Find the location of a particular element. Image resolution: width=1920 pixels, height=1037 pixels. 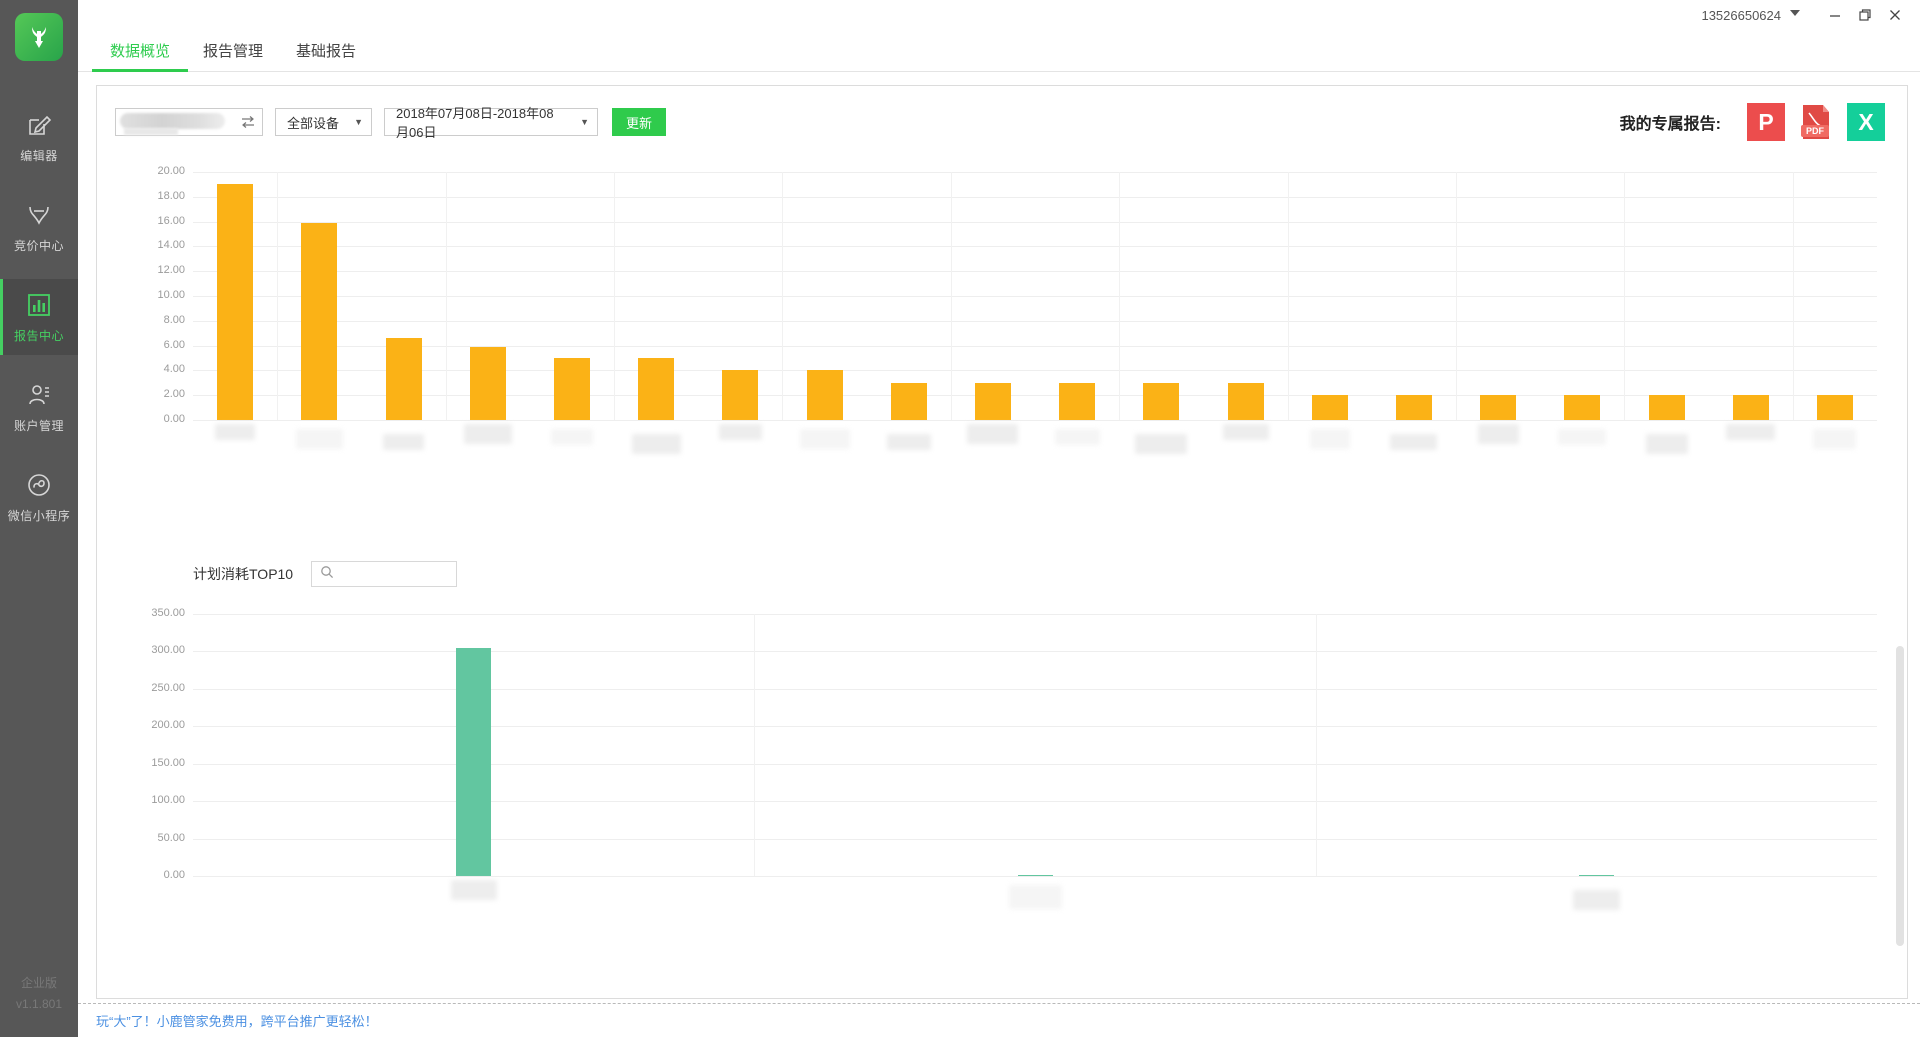

export-ppt-button: P is located at coordinates (1766, 122).